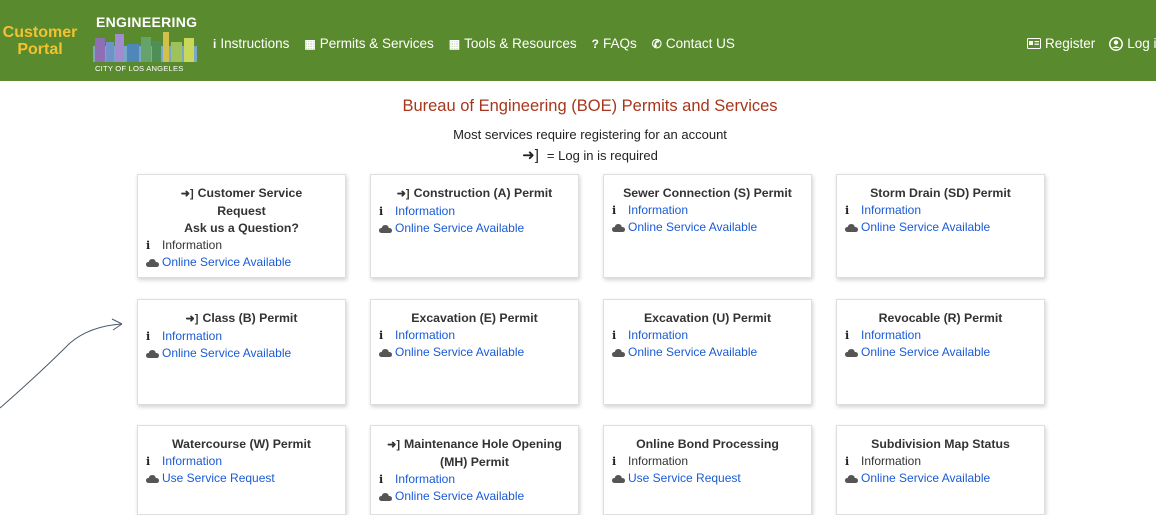  I want to click on card-title-text: Class (B) Permit, so click(250, 318).